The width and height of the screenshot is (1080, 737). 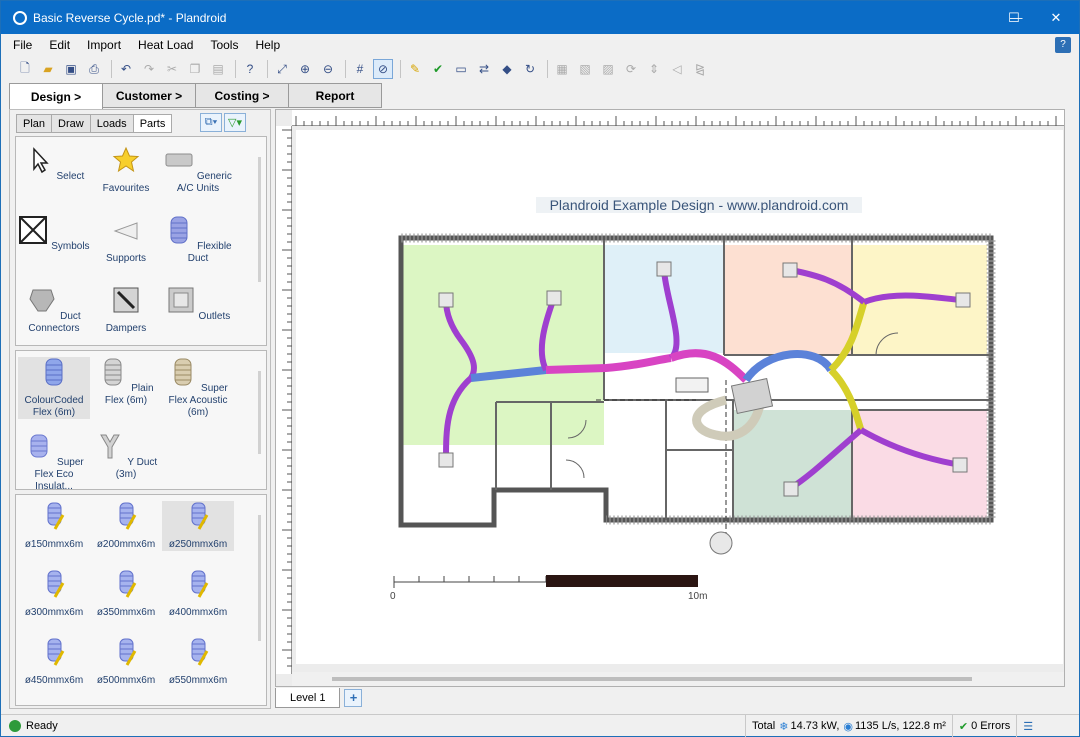 What do you see at coordinates (282, 69) in the screenshot?
I see `zoom-extents-icon: ⤢` at bounding box center [282, 69].